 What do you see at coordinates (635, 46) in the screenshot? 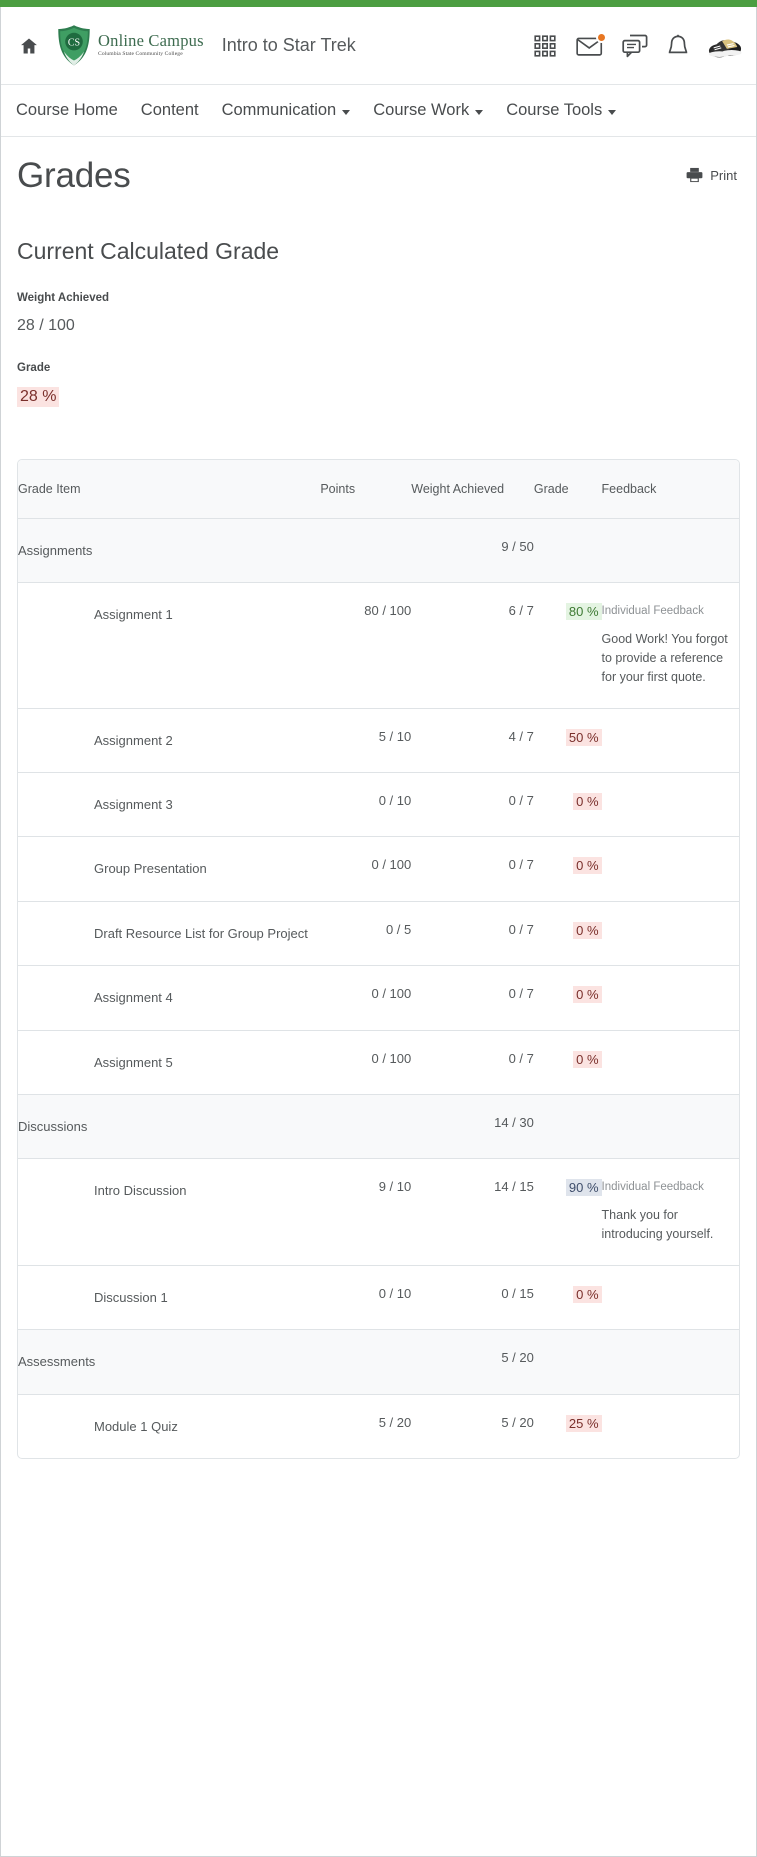
I see `chat-bubbles-icon` at bounding box center [635, 46].